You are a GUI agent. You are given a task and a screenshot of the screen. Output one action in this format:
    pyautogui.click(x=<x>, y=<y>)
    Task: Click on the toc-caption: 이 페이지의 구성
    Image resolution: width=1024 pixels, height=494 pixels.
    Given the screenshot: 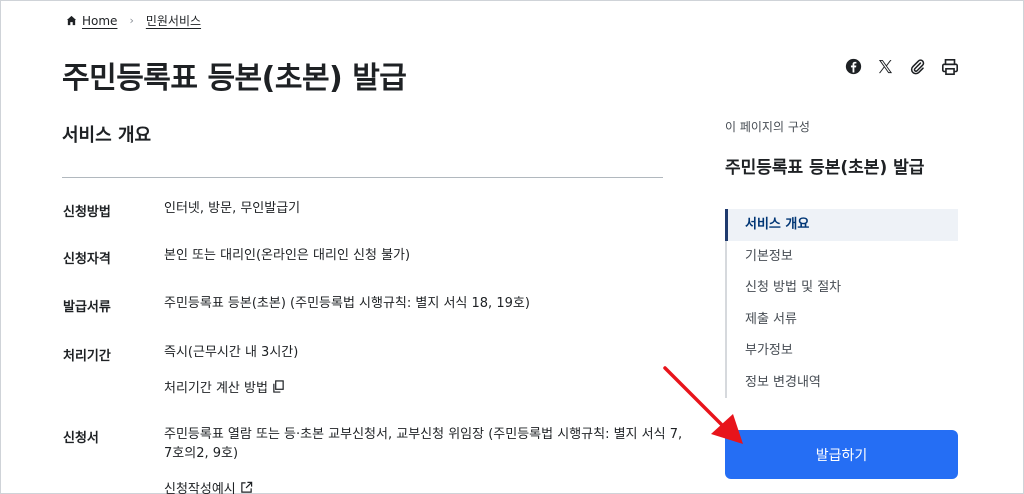 What is the action you would take?
    pyautogui.click(x=767, y=127)
    